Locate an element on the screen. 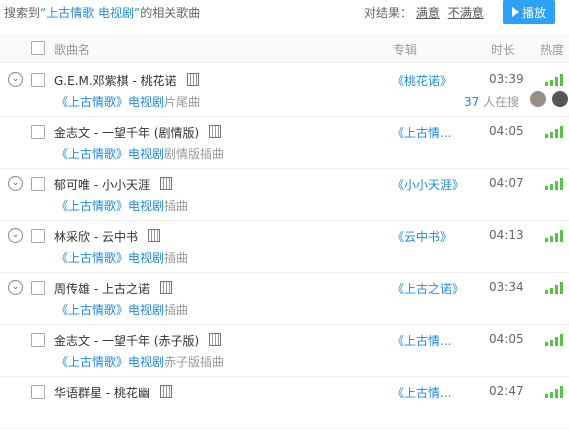 This screenshot has width=569, height=429. feedback-label: 对结果： is located at coordinates (388, 13).